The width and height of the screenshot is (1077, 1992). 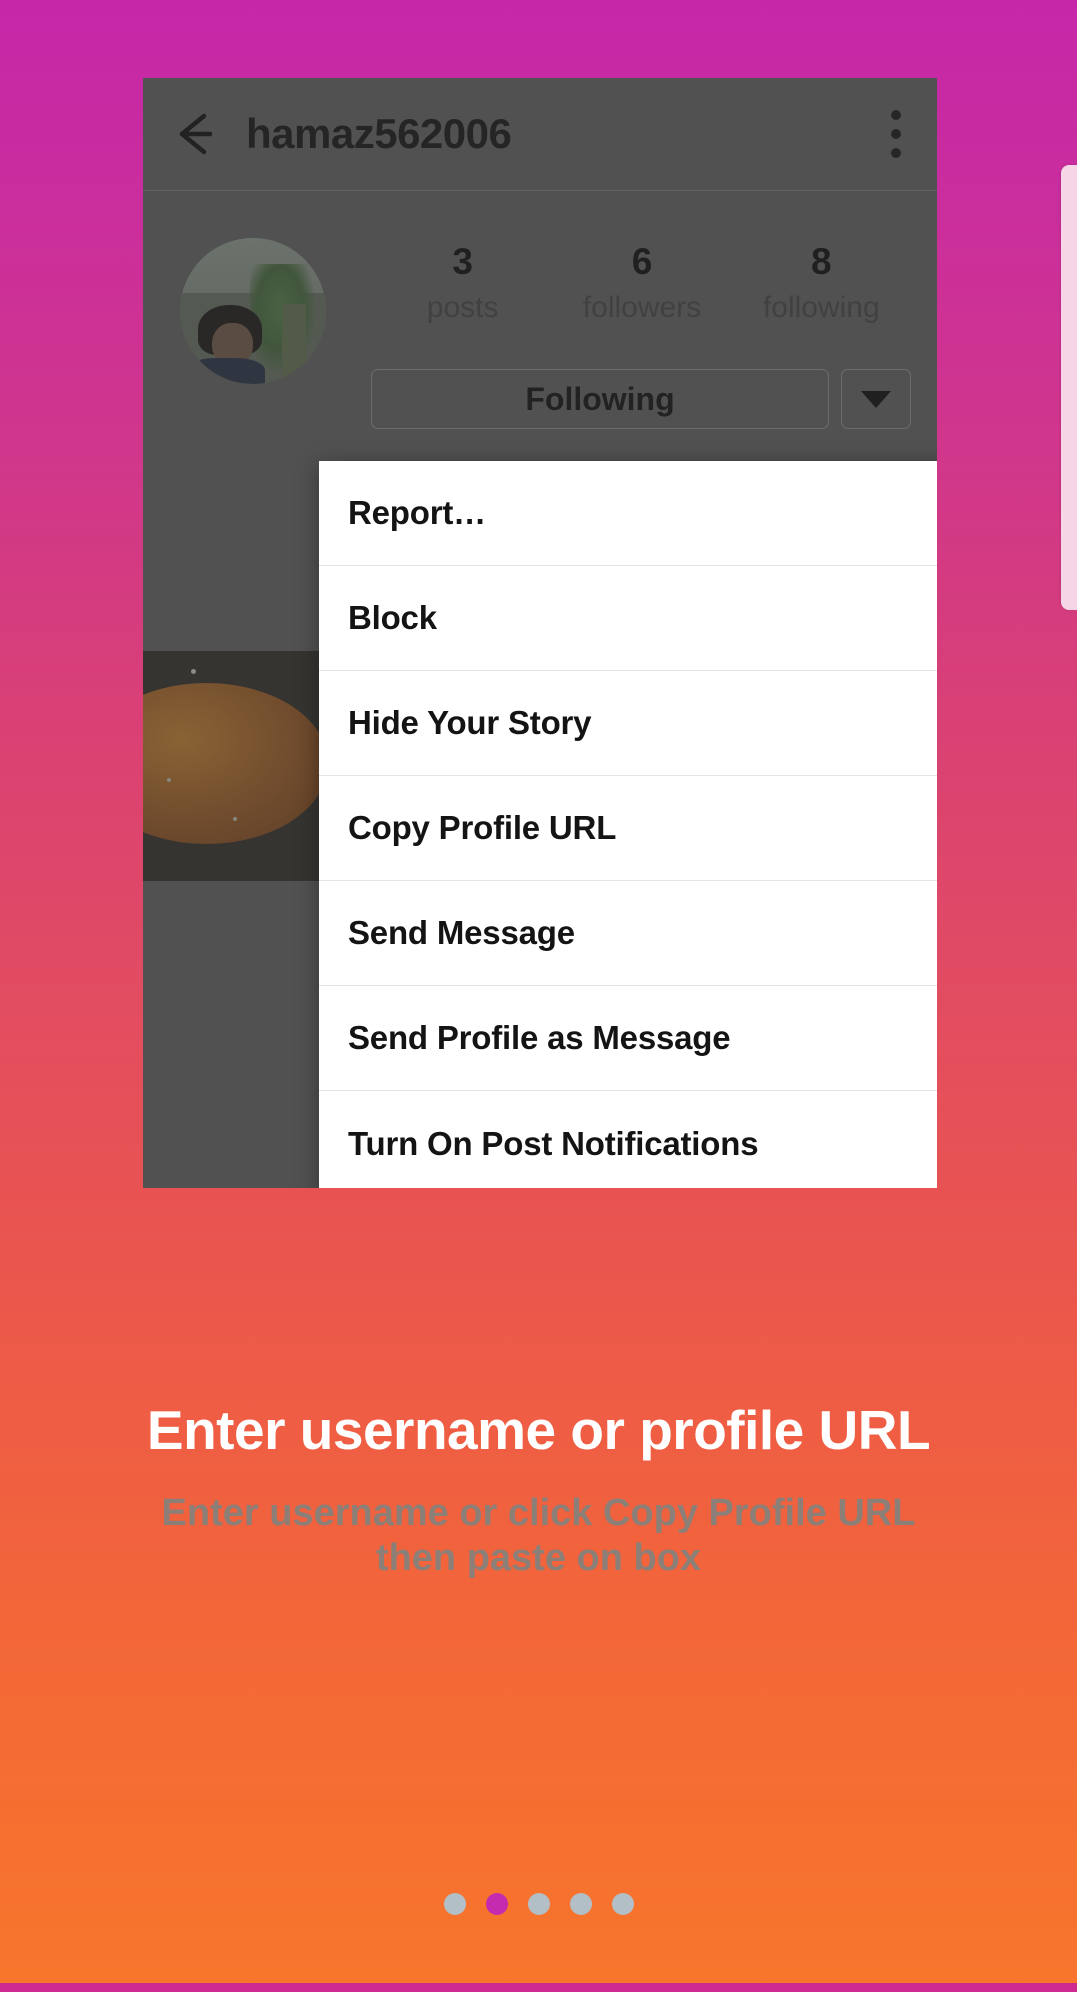 I want to click on menu-item-send-message: Send Message, so click(x=628, y=933).